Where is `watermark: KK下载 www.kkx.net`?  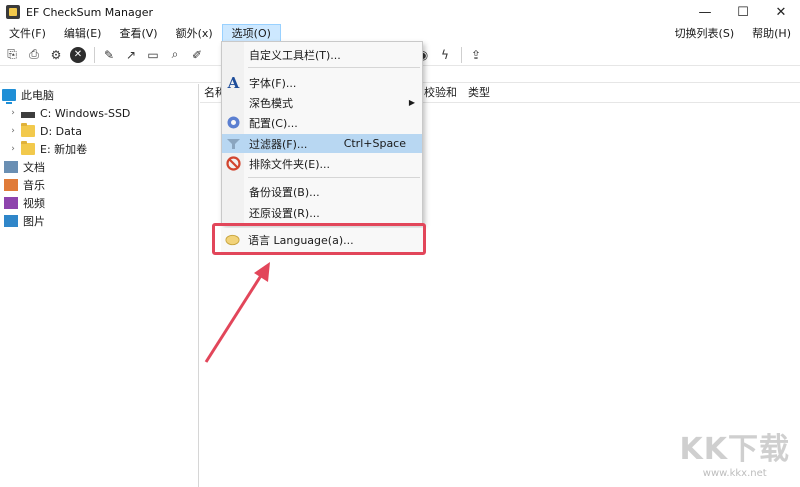
watermark: KK下载 www.kkx.net is located at coordinates (735, 451).